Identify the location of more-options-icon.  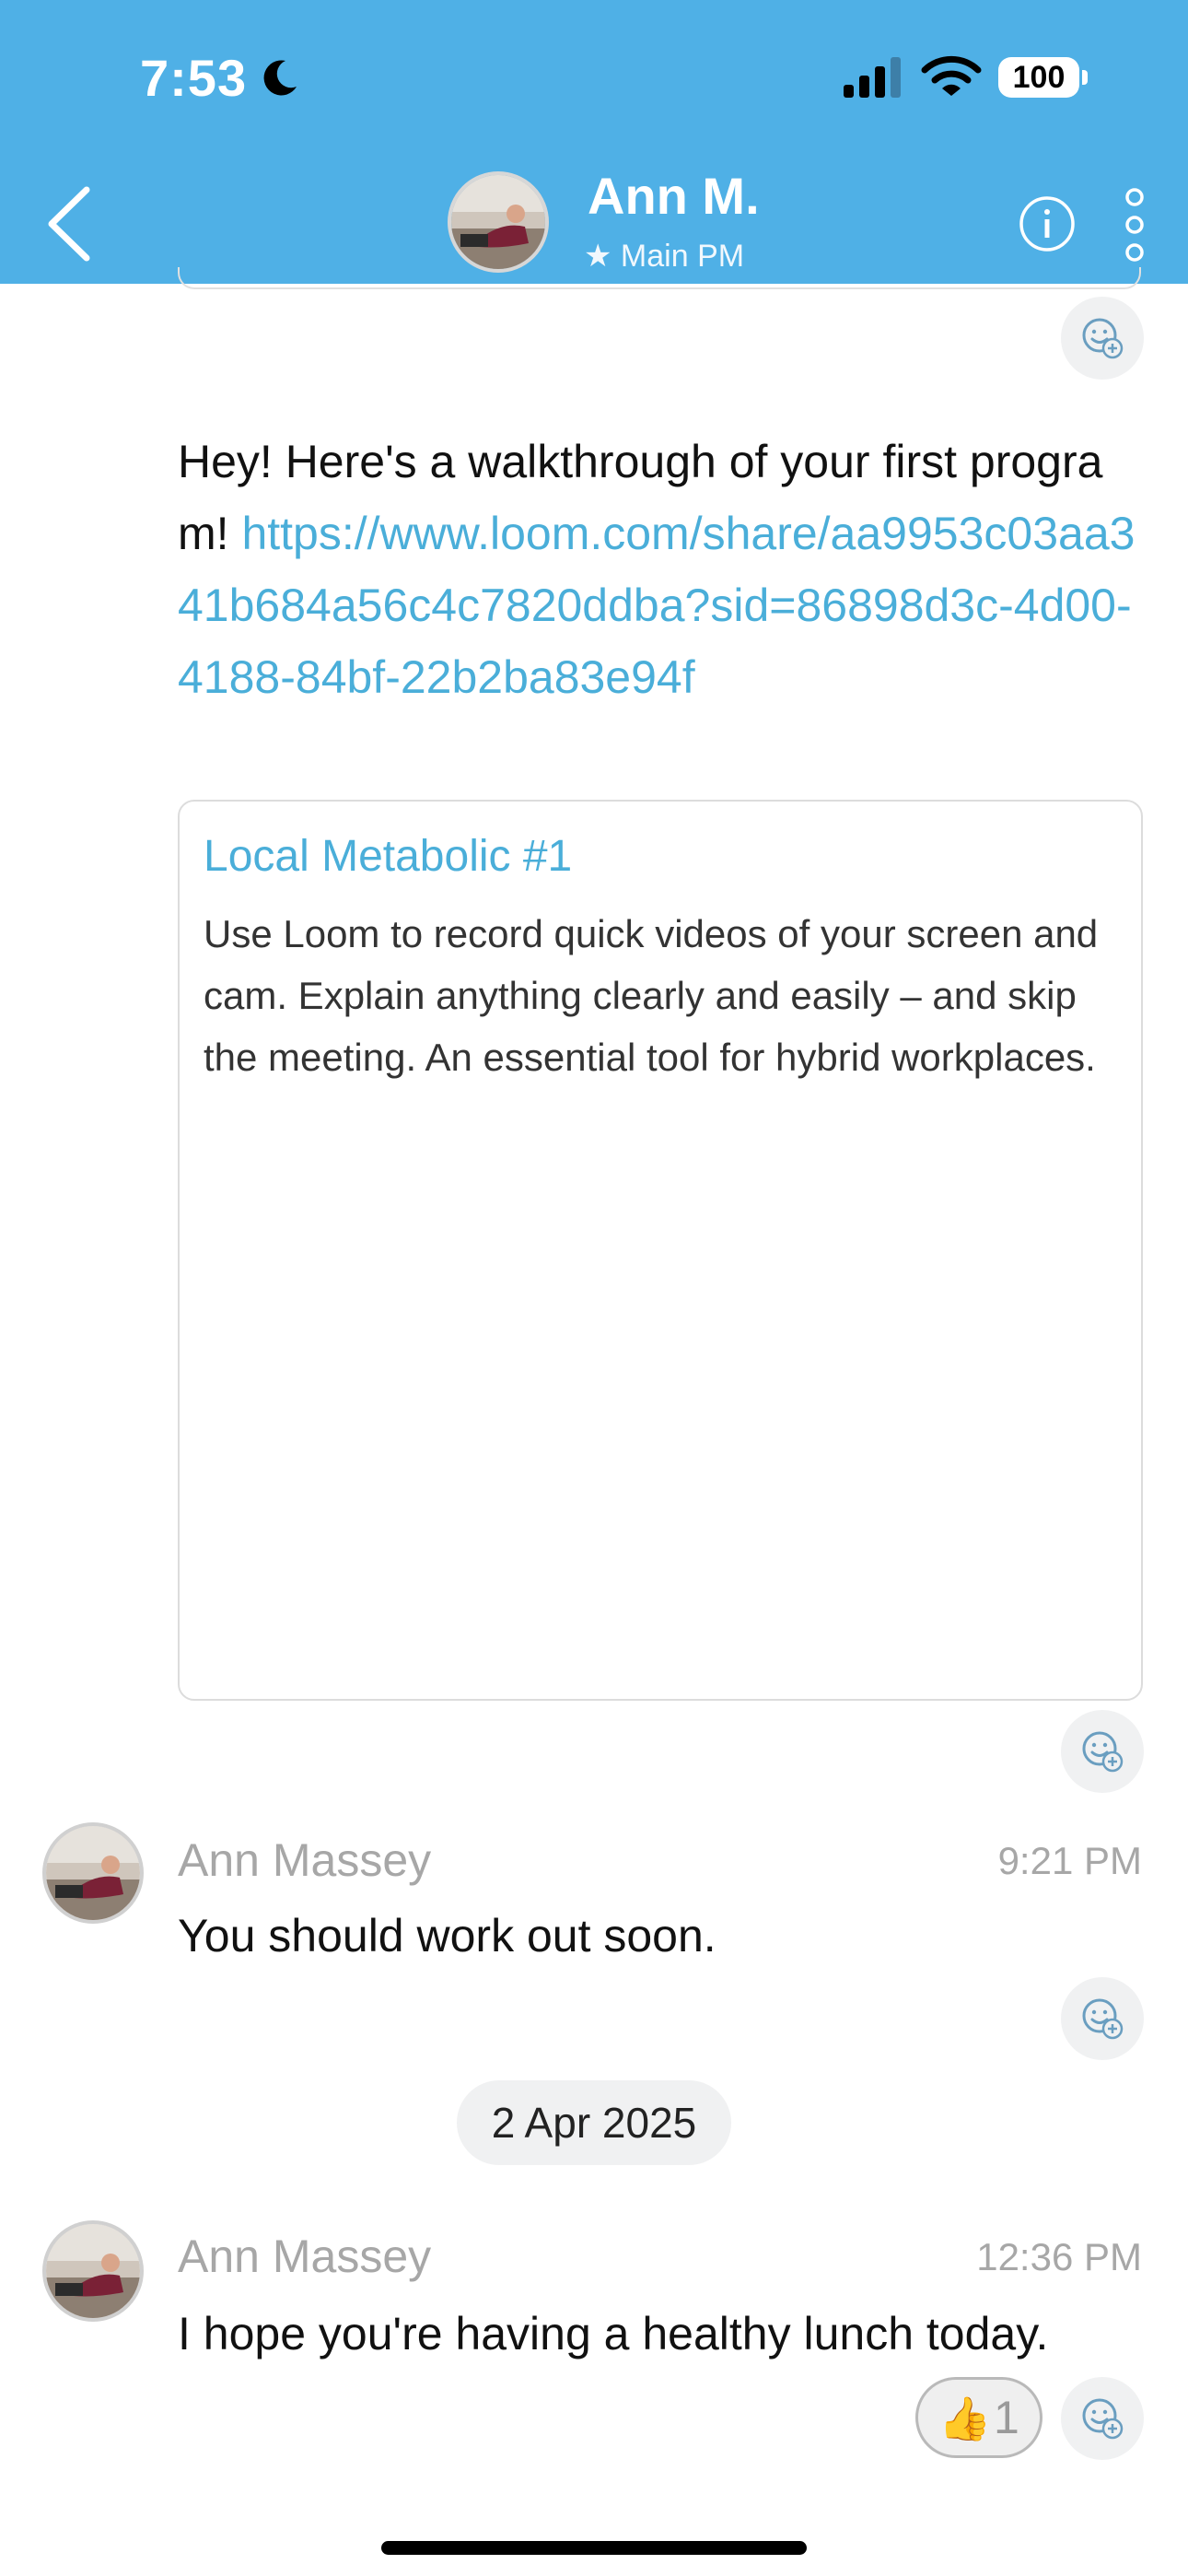
(1134, 224).